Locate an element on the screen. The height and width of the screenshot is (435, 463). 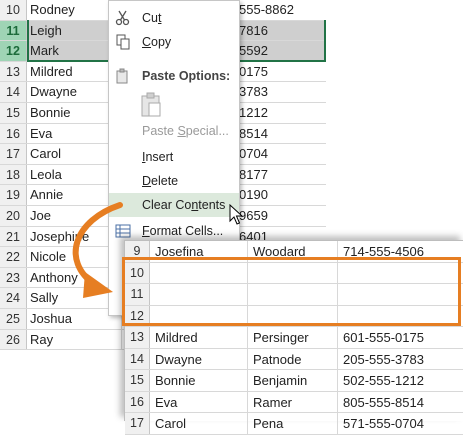
table-row: 12 is located at coordinates (294, 316).